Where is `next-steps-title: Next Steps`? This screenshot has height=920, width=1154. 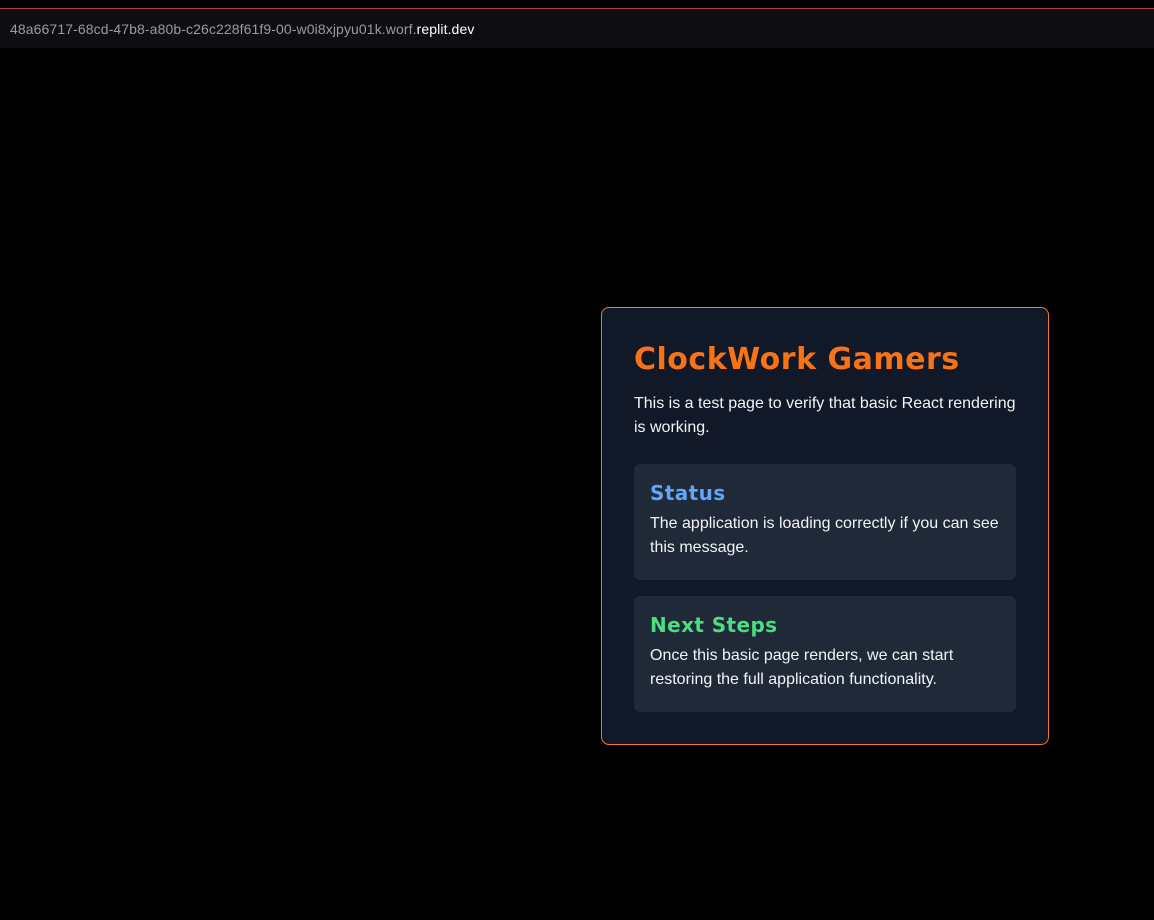 next-steps-title: Next Steps is located at coordinates (714, 625).